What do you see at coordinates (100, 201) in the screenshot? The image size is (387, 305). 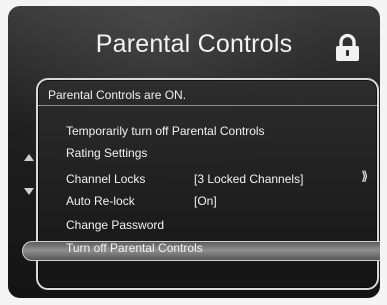 I see `menu-item-auto-relock: Auto Re-lock` at bounding box center [100, 201].